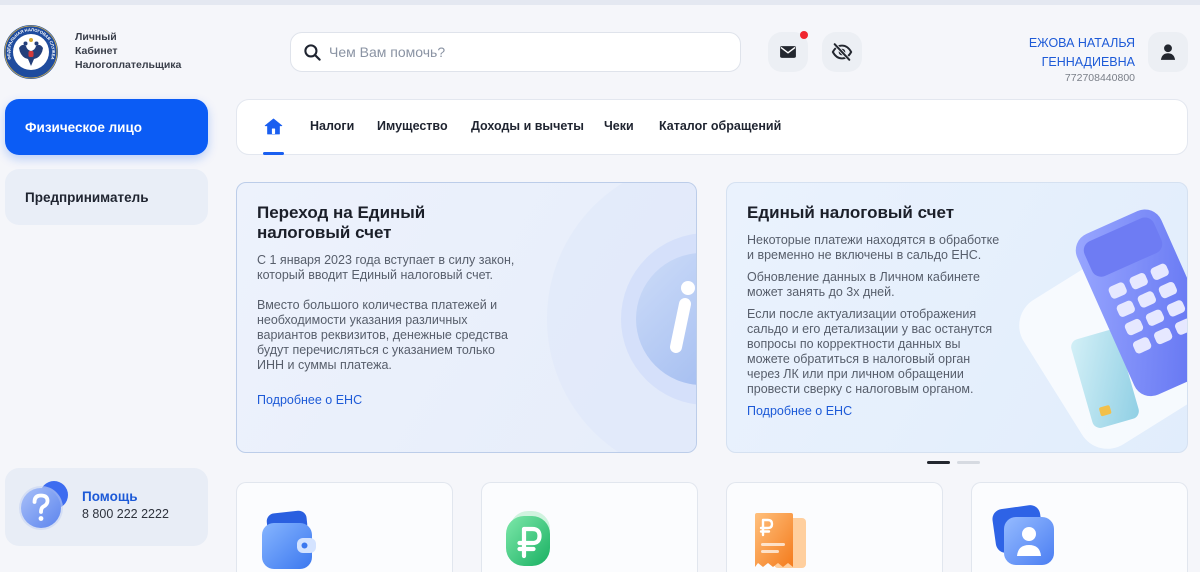 The width and height of the screenshot is (1200, 572). Describe the element at coordinates (1082, 43) in the screenshot. I see `user-name: ЕЖОВА НАТАЛЬЯ` at that location.